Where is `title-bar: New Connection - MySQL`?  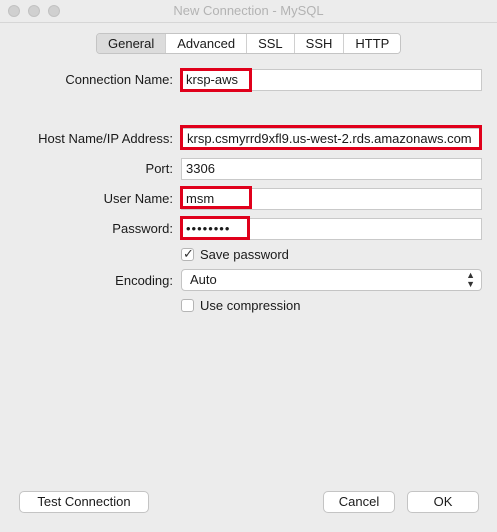
title-bar: New Connection - MySQL is located at coordinates (248, 11).